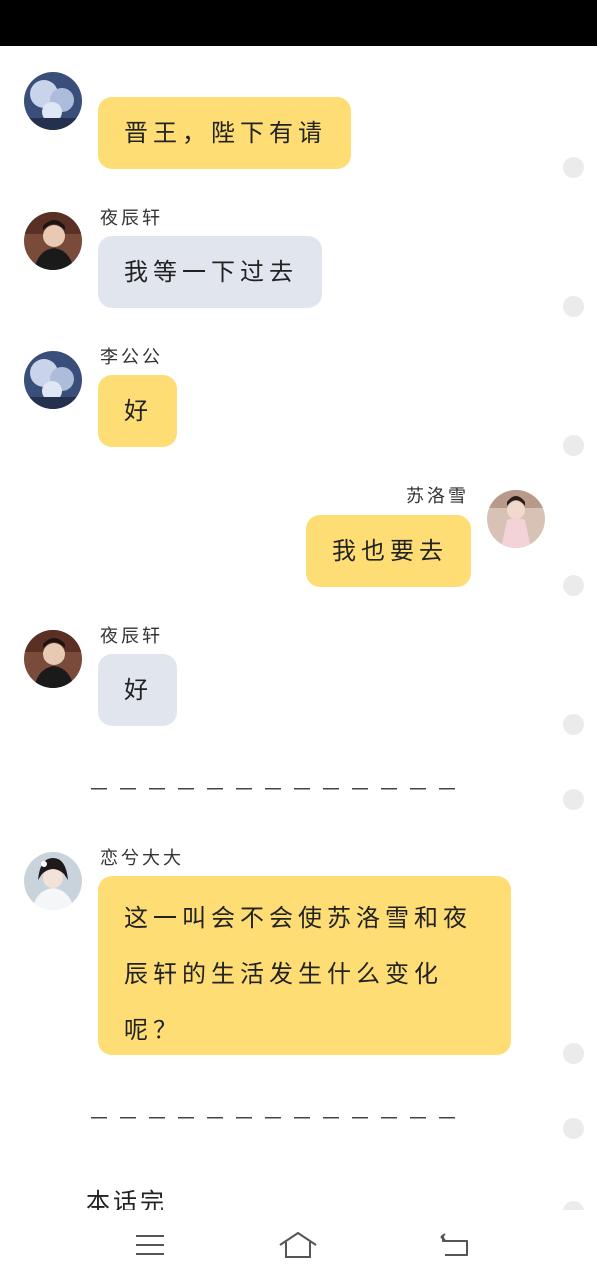  Describe the element at coordinates (437, 496) in the screenshot. I see `sender-name: 苏洛雪` at that location.